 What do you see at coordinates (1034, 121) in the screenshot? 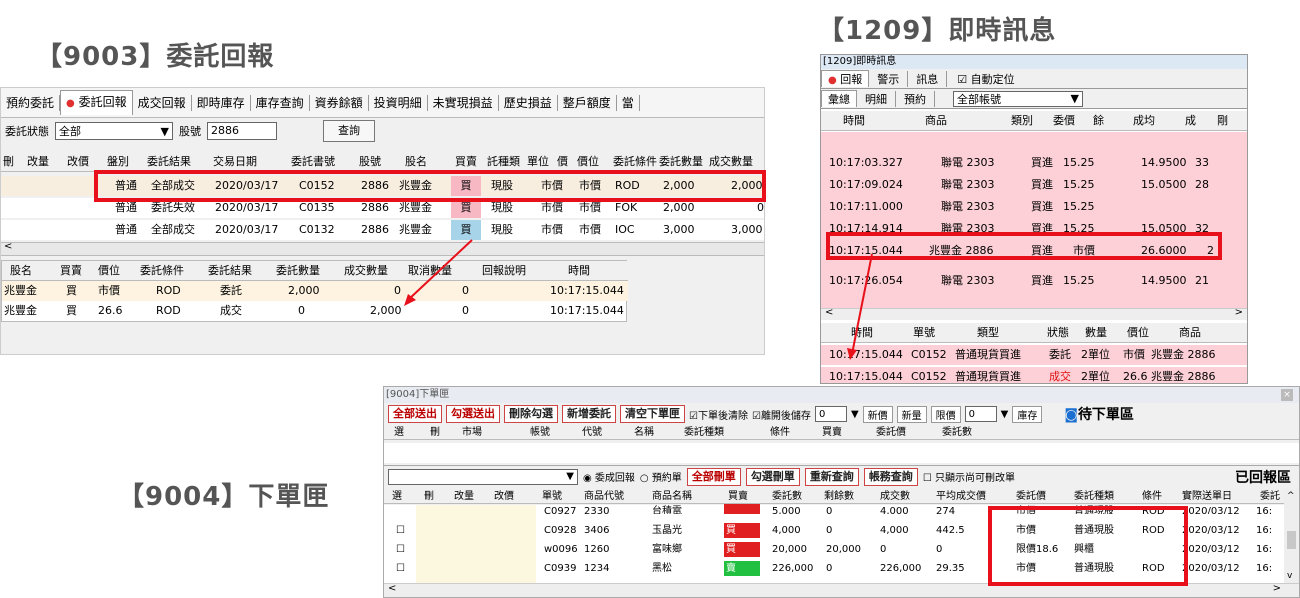
I see `grid-header: 時間 商品 類別 委價 餘 成均 成 剛` at bounding box center [1034, 121].